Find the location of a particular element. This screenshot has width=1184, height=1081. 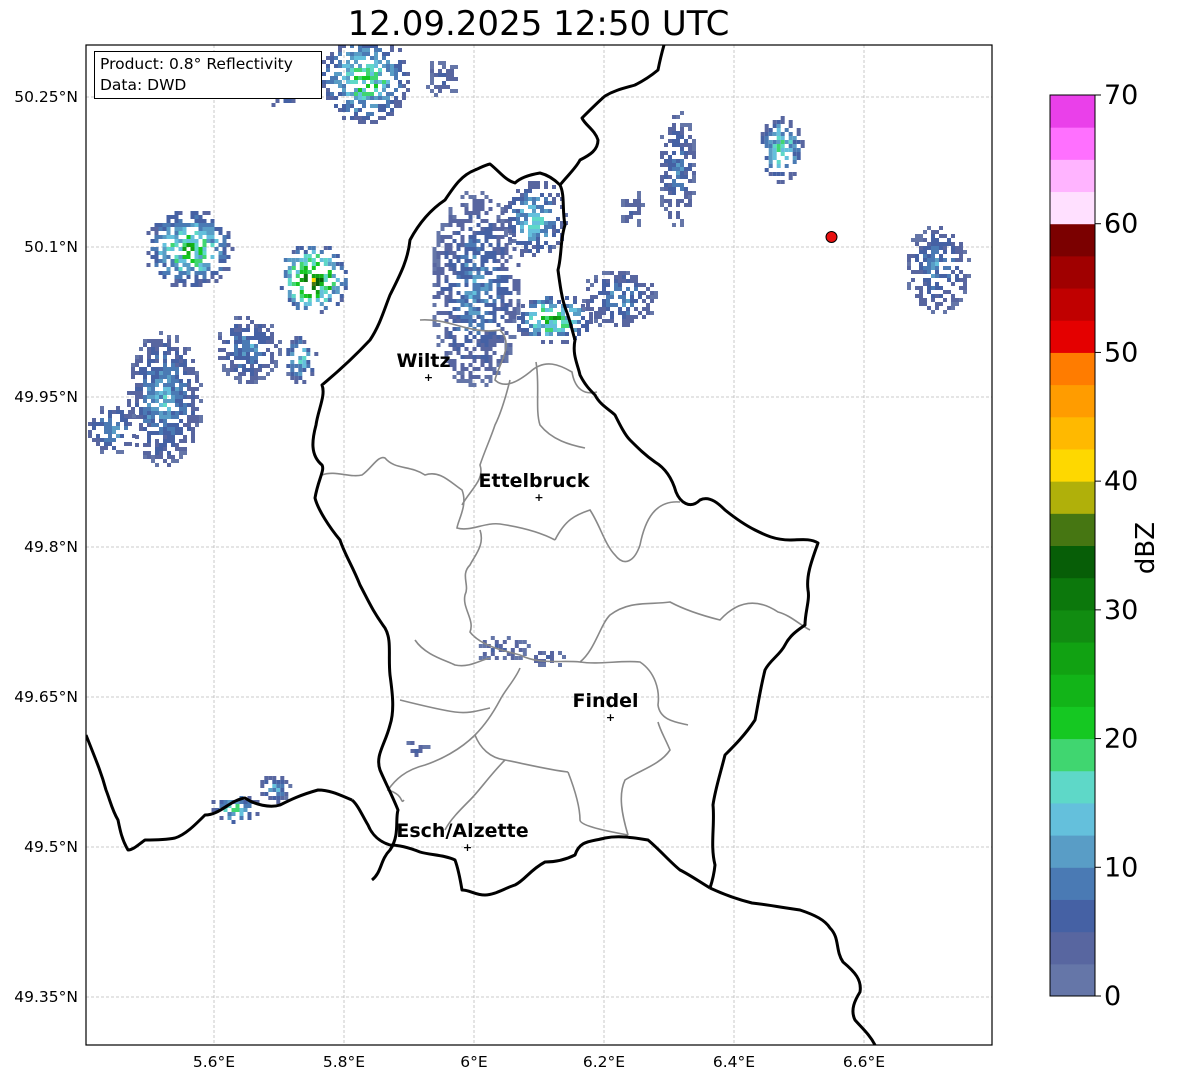

colorbar-tick-label: 20 is located at coordinates (1121, 739).